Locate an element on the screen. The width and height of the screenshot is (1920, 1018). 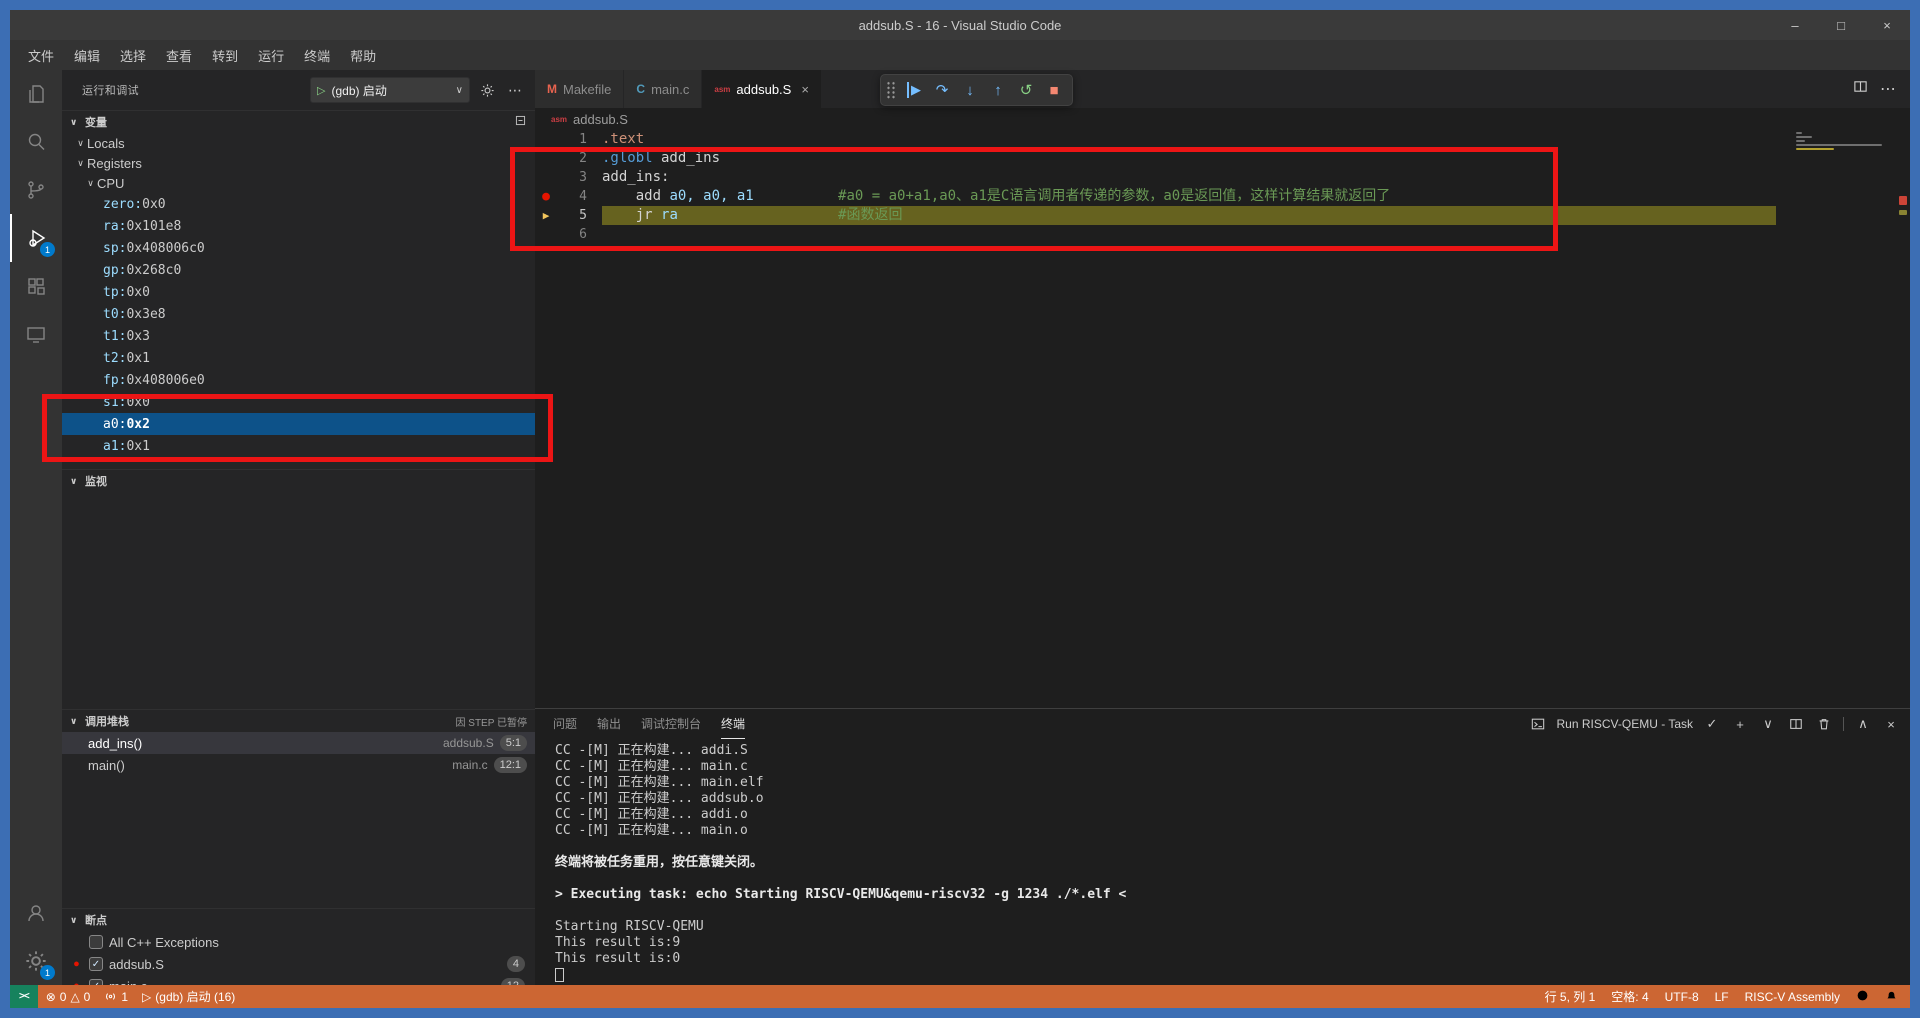
menu-item-查看: 查看 is located at coordinates (179, 55).